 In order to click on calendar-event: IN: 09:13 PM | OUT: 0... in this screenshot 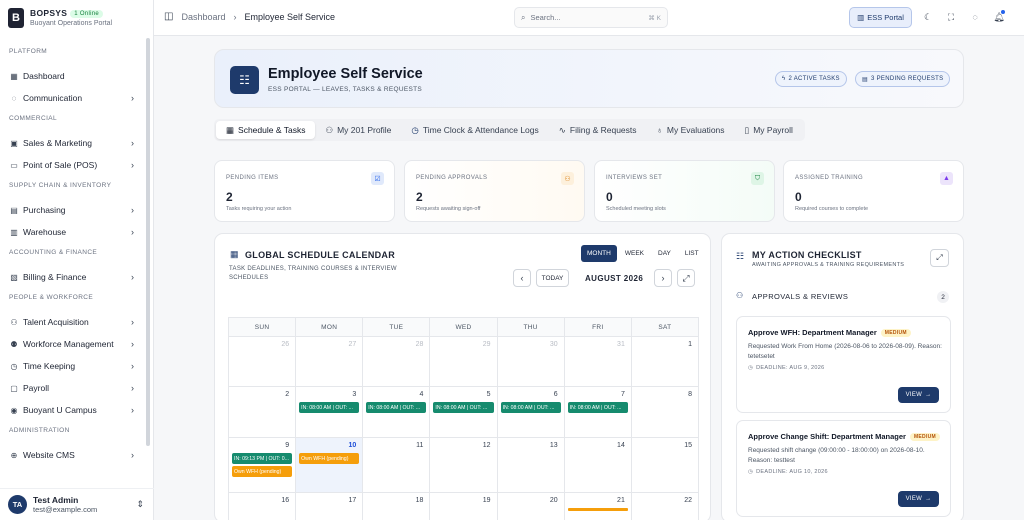, I will do `click(262, 458)`.